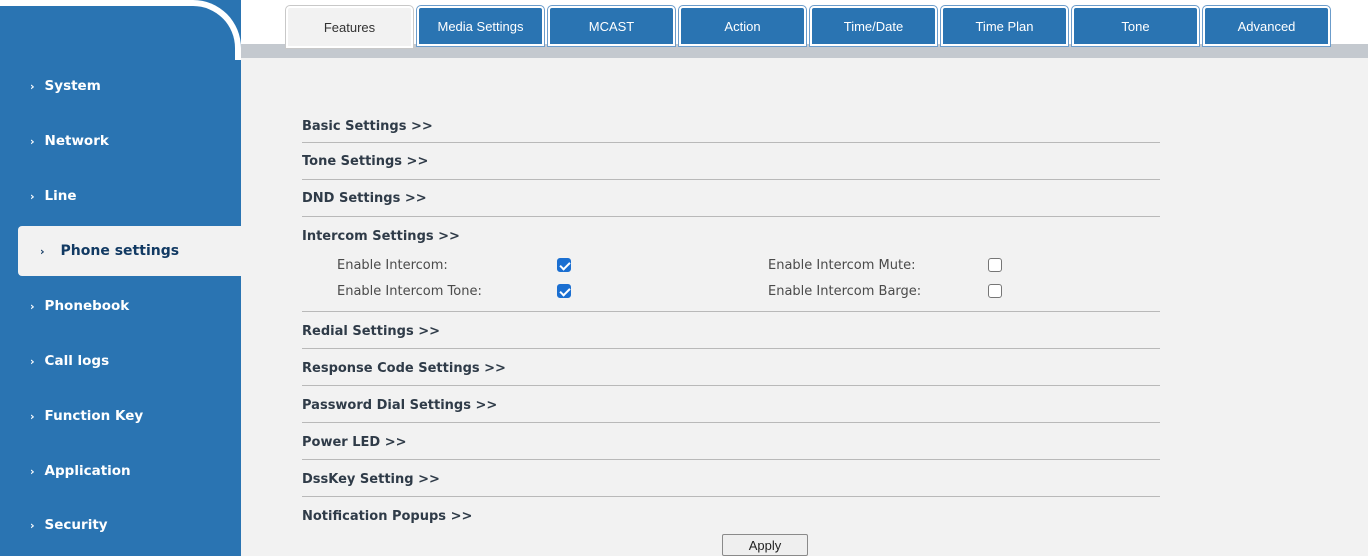 The image size is (1368, 556). Describe the element at coordinates (765, 545) in the screenshot. I see `apply-button: Apply` at that location.